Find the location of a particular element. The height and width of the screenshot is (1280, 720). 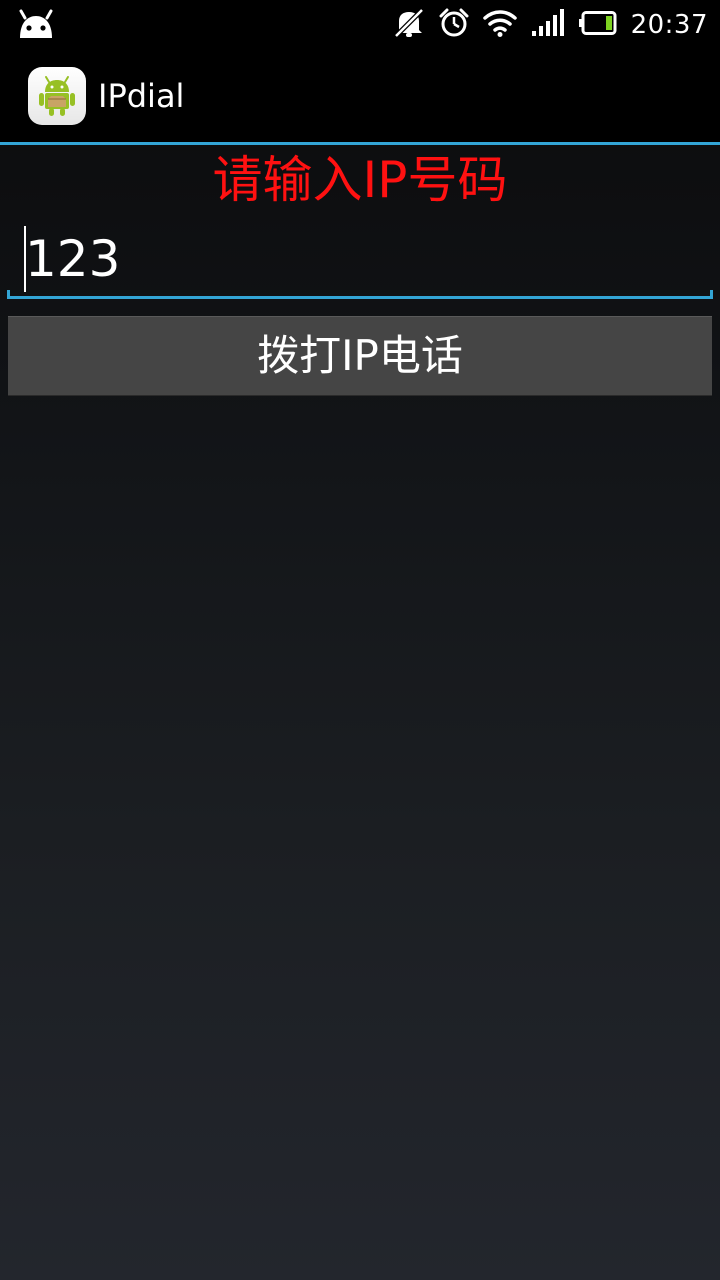

app-title: IPdial is located at coordinates (141, 96).